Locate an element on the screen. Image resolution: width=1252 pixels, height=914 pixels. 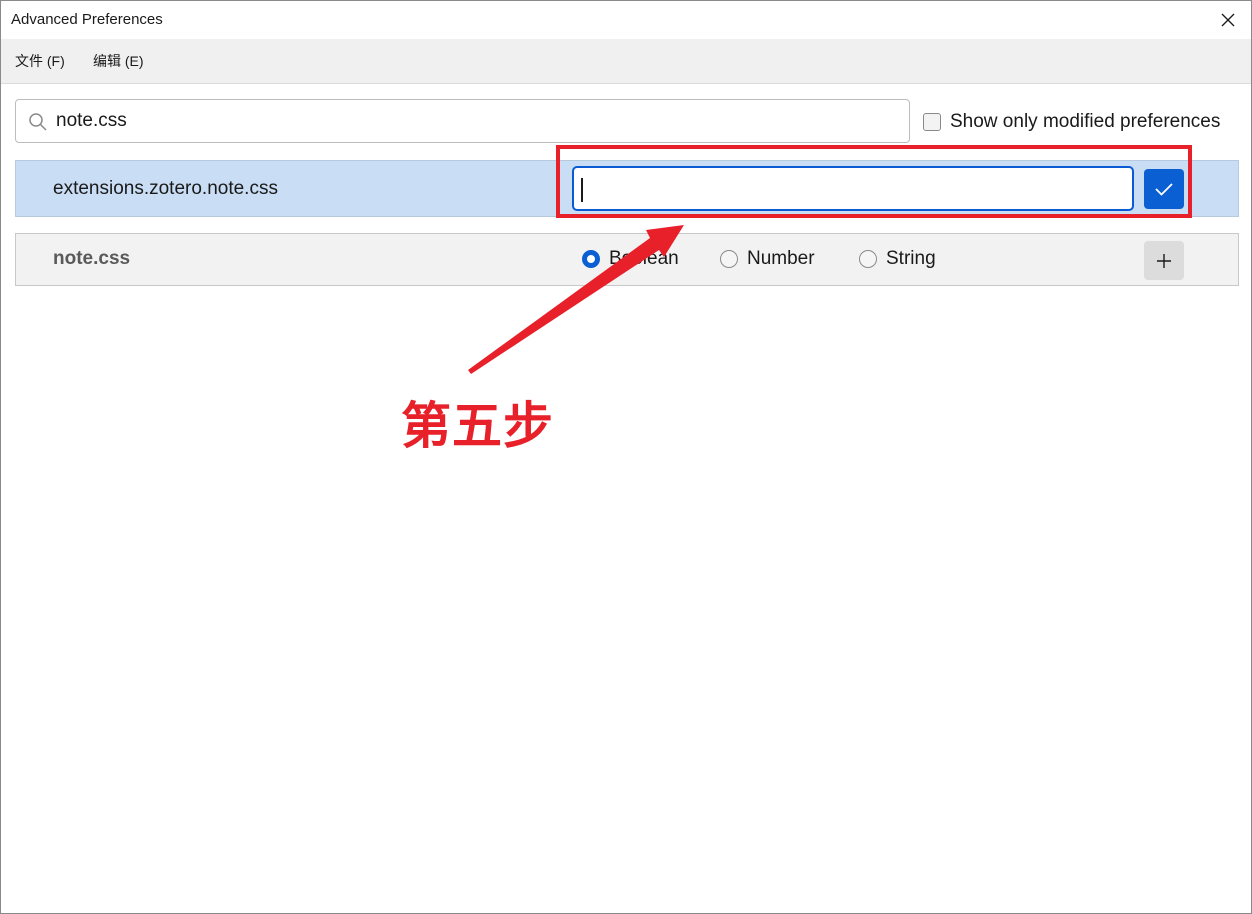
type-number-label: Number is located at coordinates (781, 258).